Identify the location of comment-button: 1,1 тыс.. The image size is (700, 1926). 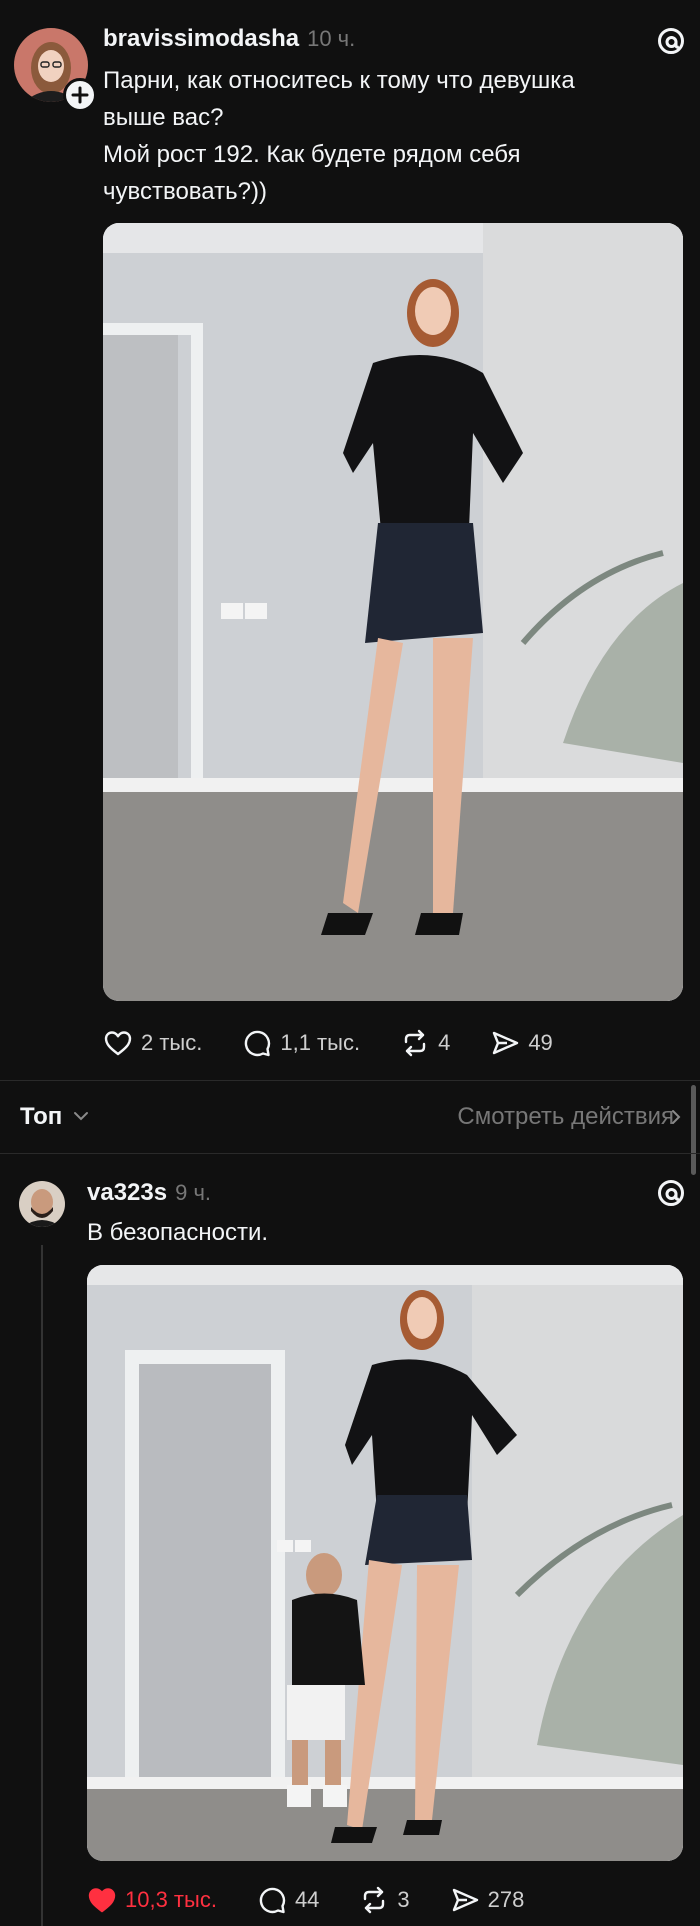
(301, 1043).